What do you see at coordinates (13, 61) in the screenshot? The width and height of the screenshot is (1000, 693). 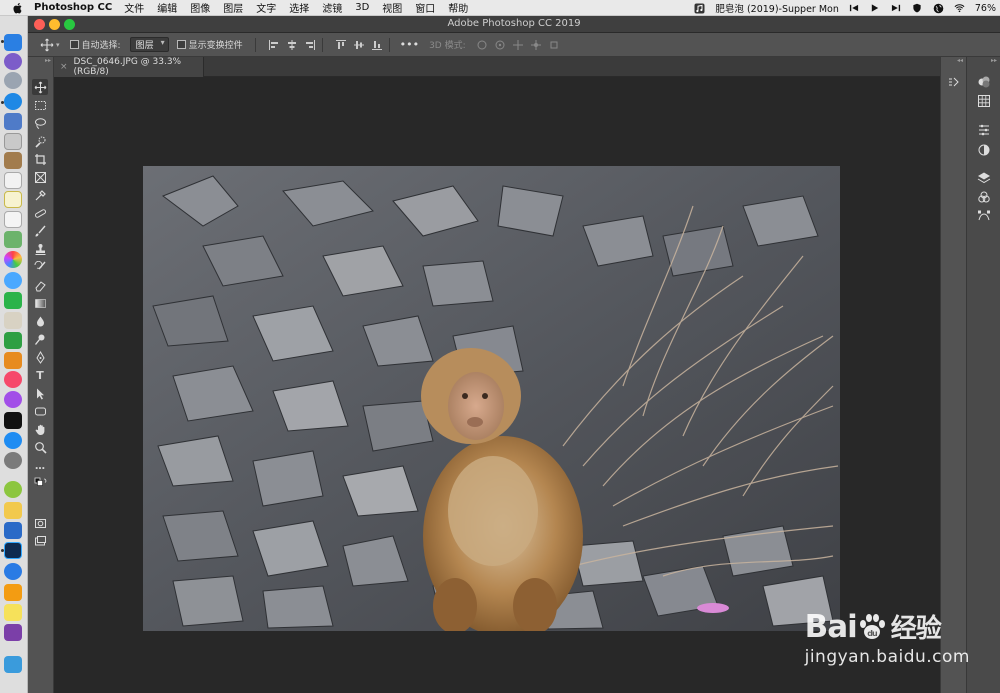 I see `siri-icon` at bounding box center [13, 61].